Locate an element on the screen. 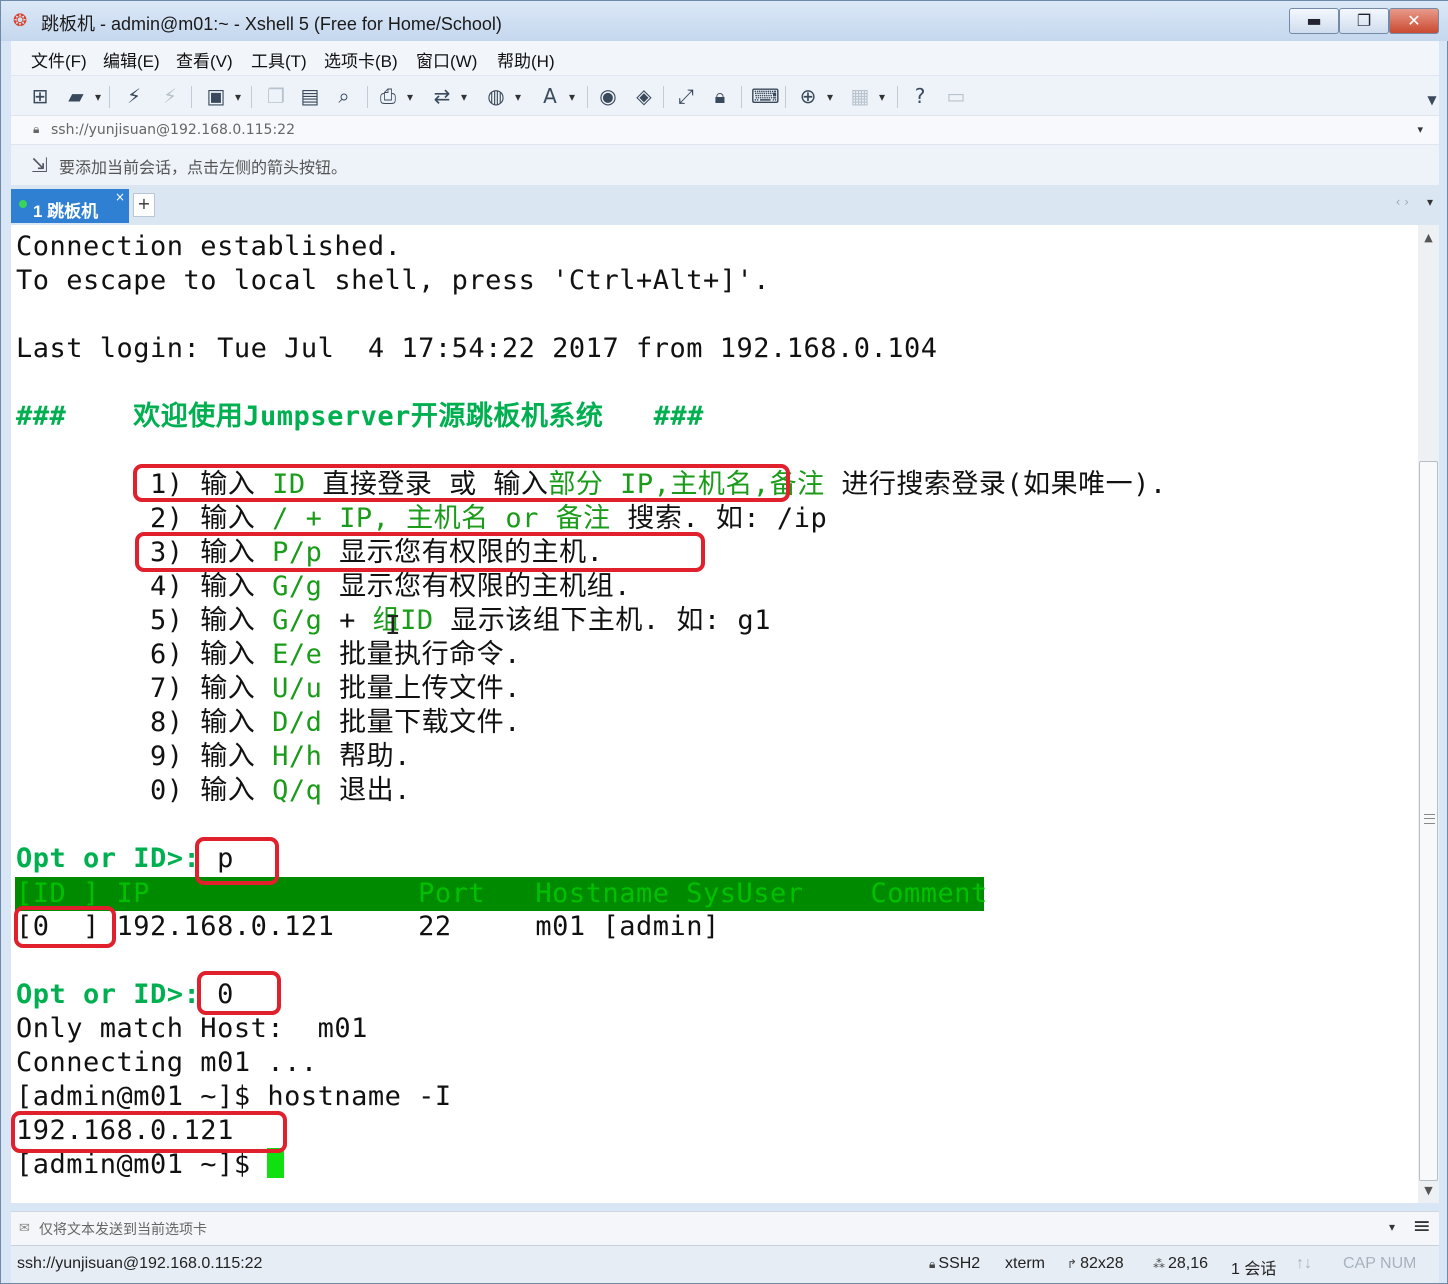 This screenshot has width=1448, height=1284. cursor-text: 28,16 is located at coordinates (1188, 1263).